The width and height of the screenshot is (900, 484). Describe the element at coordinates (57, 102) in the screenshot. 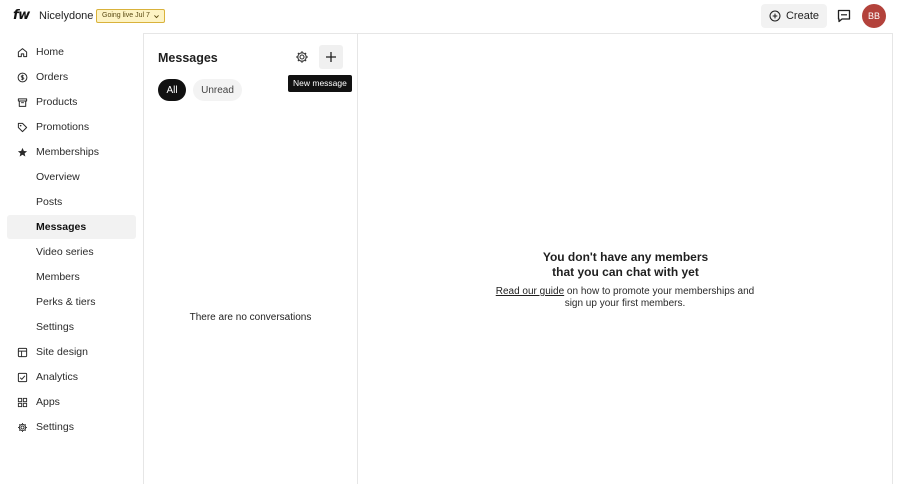

I see `sidebar-item-label: Products` at that location.